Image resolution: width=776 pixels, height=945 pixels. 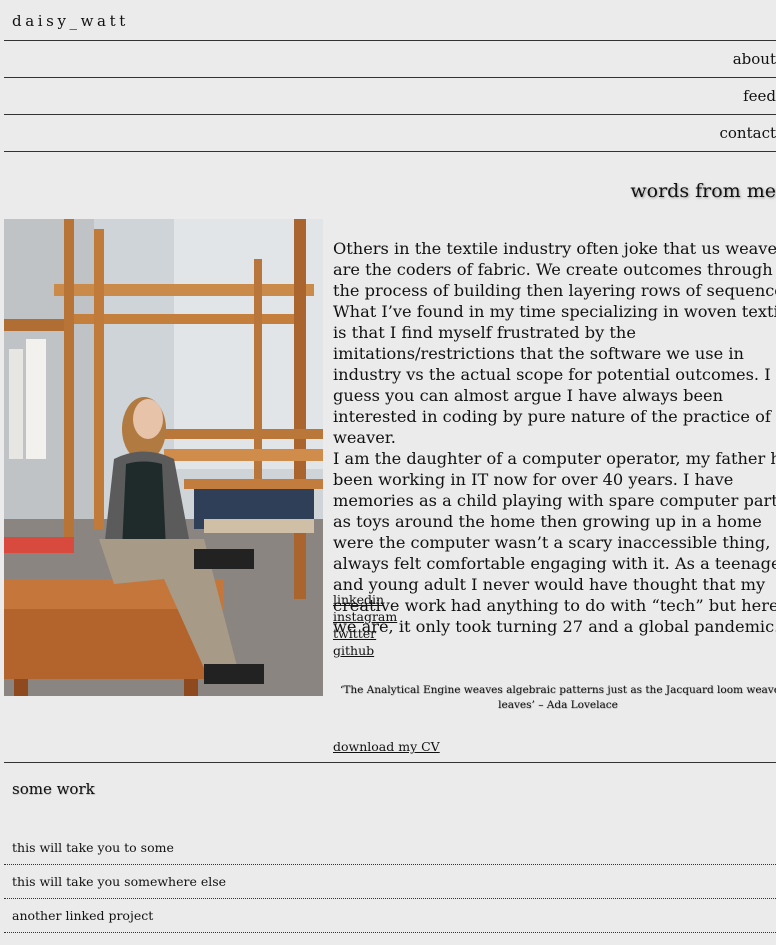 I want to click on project-link: this will take you somewhere else, so click(x=119, y=881).